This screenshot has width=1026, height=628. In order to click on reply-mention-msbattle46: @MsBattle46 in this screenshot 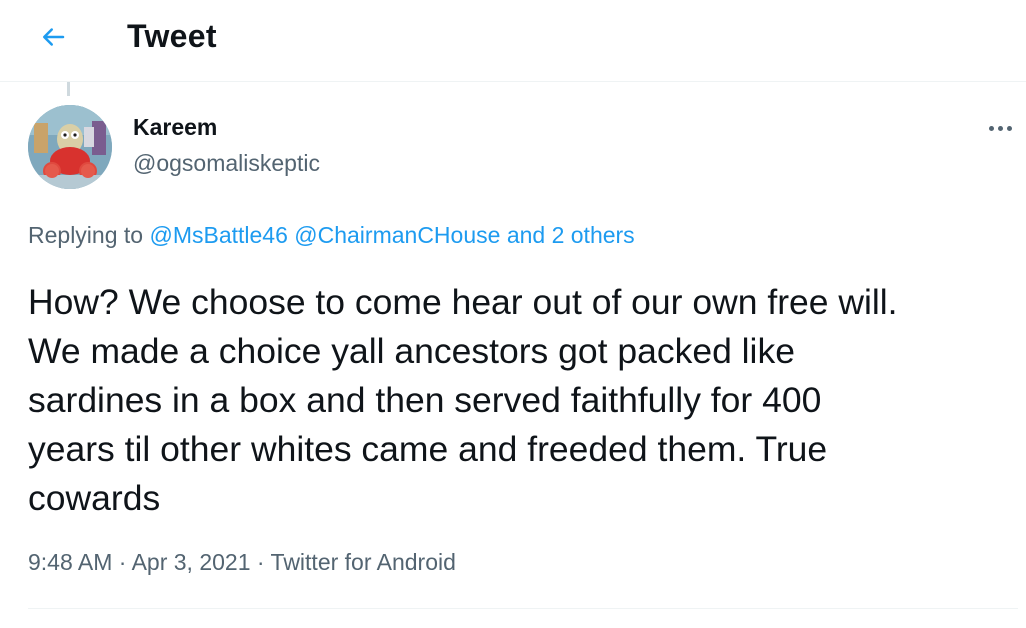, I will do `click(218, 235)`.